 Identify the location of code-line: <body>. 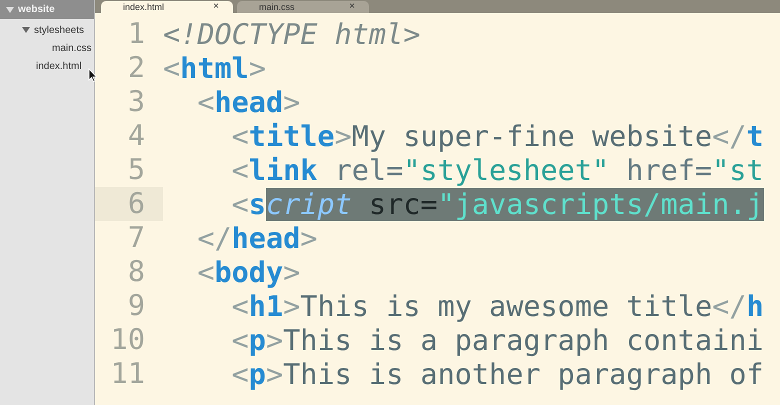
(248, 272).